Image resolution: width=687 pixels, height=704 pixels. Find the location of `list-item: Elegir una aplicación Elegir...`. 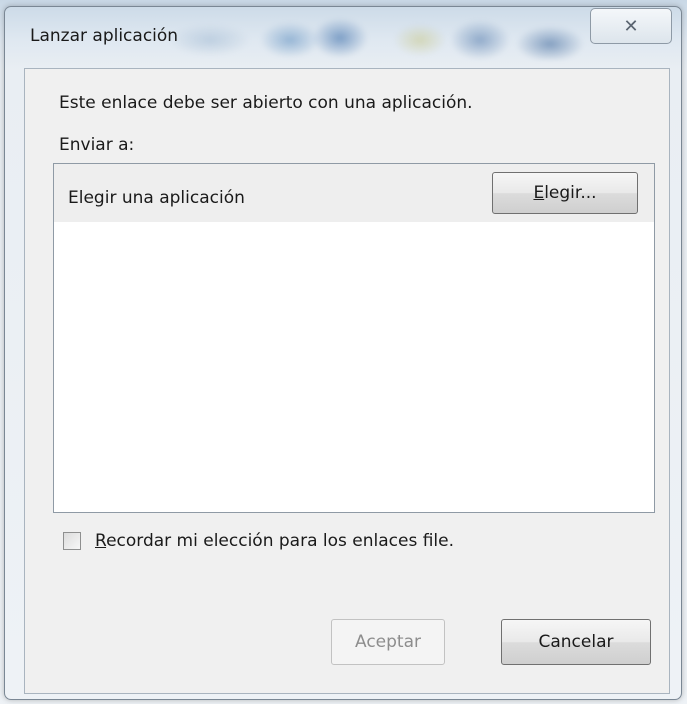

list-item: Elegir una aplicación Elegir... is located at coordinates (354, 193).